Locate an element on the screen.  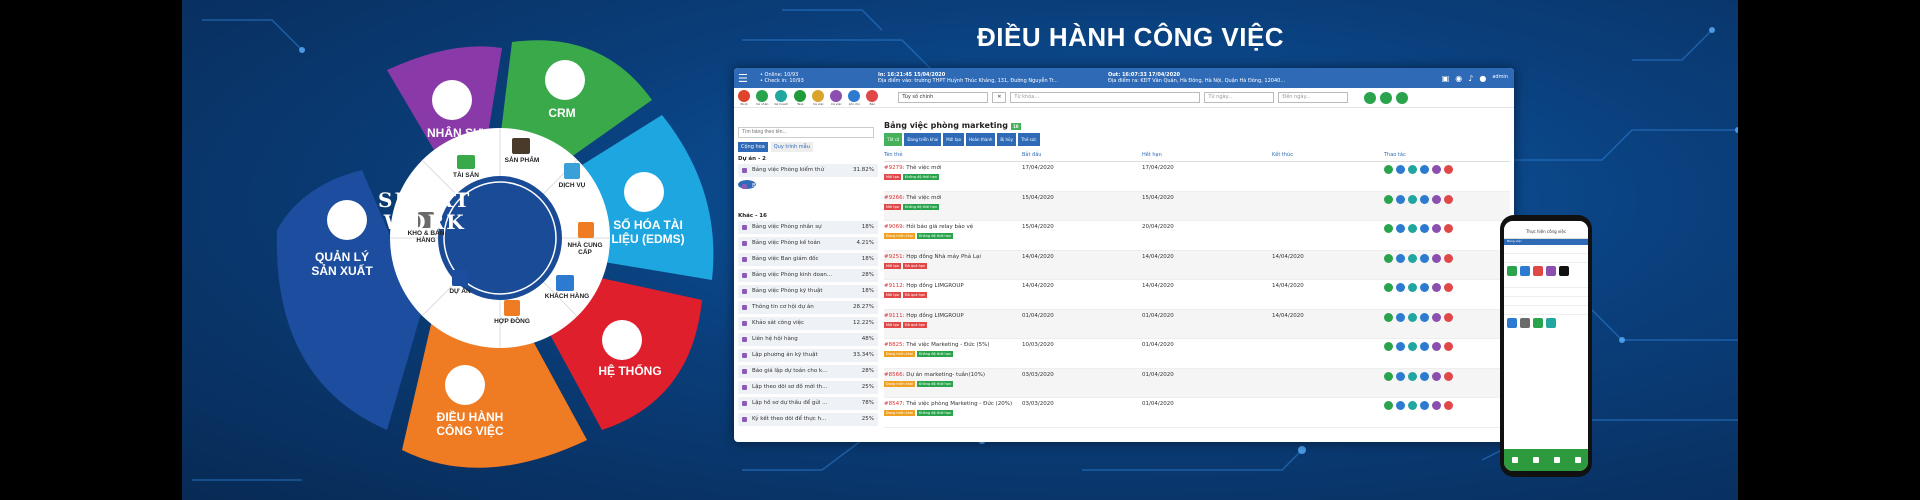
video-icon: ▣ is located at coordinates (1446, 78).